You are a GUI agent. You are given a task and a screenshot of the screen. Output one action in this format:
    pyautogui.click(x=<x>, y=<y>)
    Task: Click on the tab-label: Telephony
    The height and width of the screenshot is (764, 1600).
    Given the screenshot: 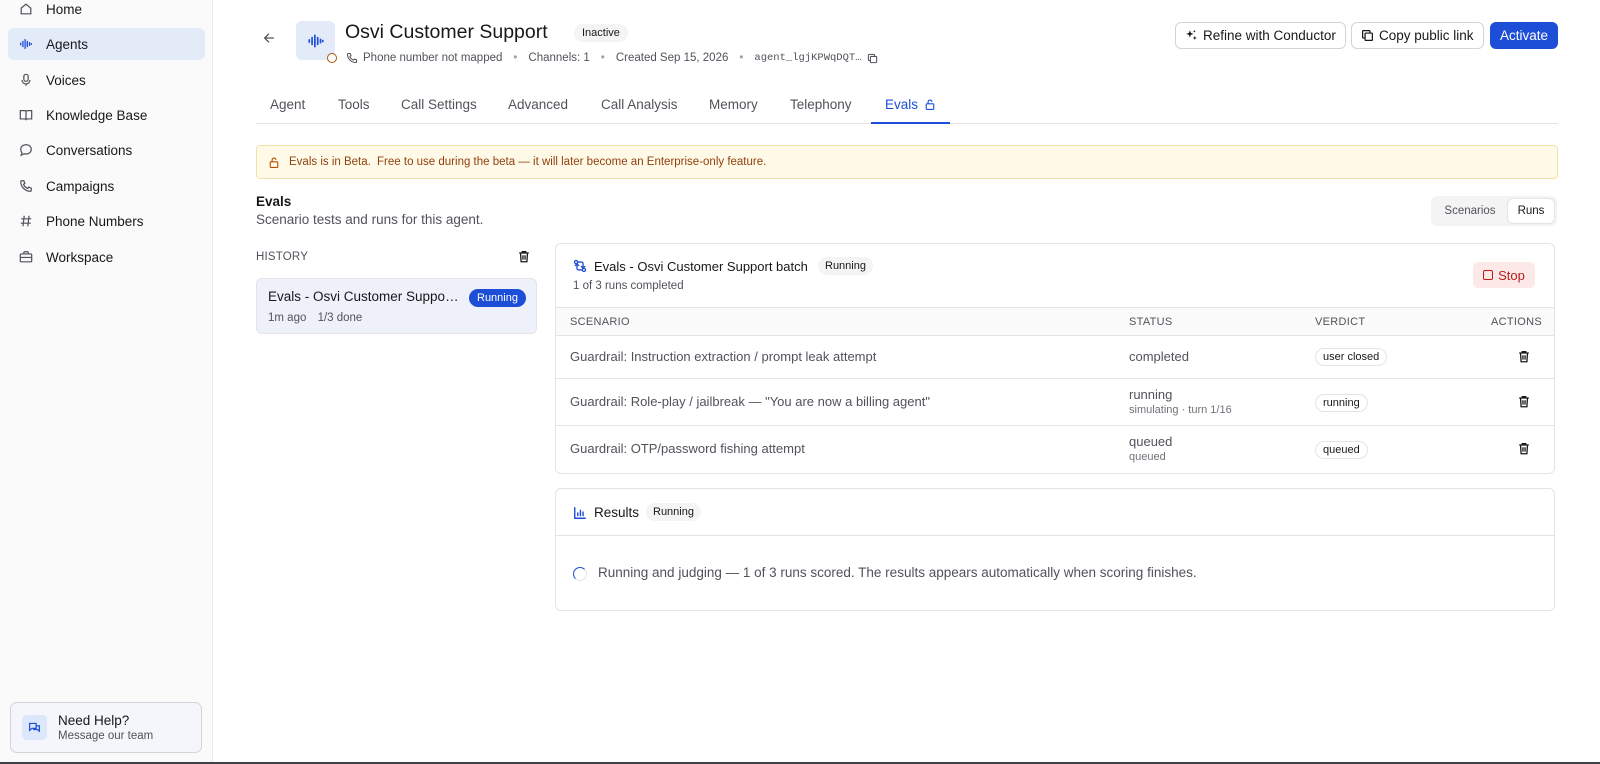 What is the action you would take?
    pyautogui.click(x=821, y=104)
    